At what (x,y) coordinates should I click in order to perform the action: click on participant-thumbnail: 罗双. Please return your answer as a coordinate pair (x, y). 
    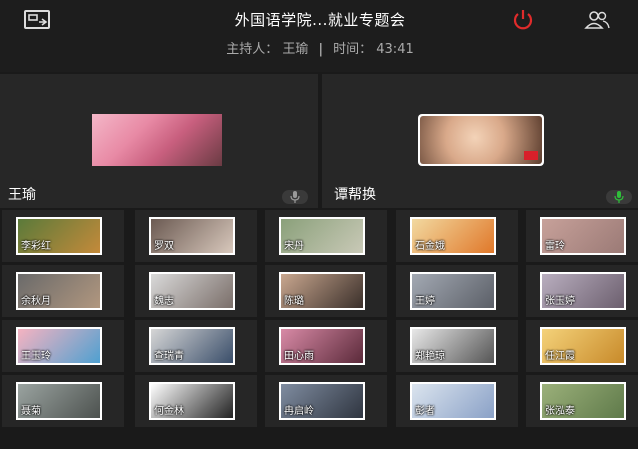
    Looking at the image, I should click on (192, 236).